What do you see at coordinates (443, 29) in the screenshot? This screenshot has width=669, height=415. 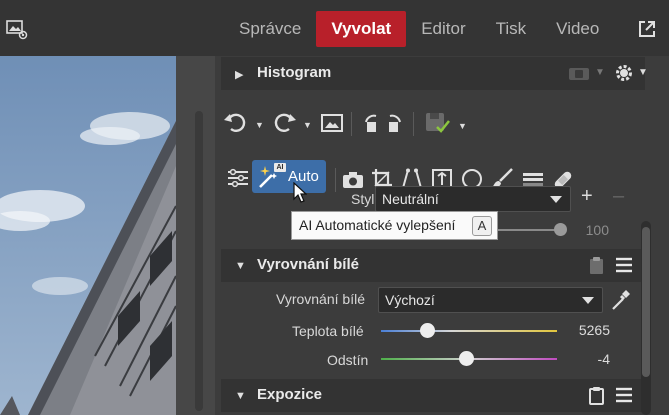 I see `tab-editor: Editor` at bounding box center [443, 29].